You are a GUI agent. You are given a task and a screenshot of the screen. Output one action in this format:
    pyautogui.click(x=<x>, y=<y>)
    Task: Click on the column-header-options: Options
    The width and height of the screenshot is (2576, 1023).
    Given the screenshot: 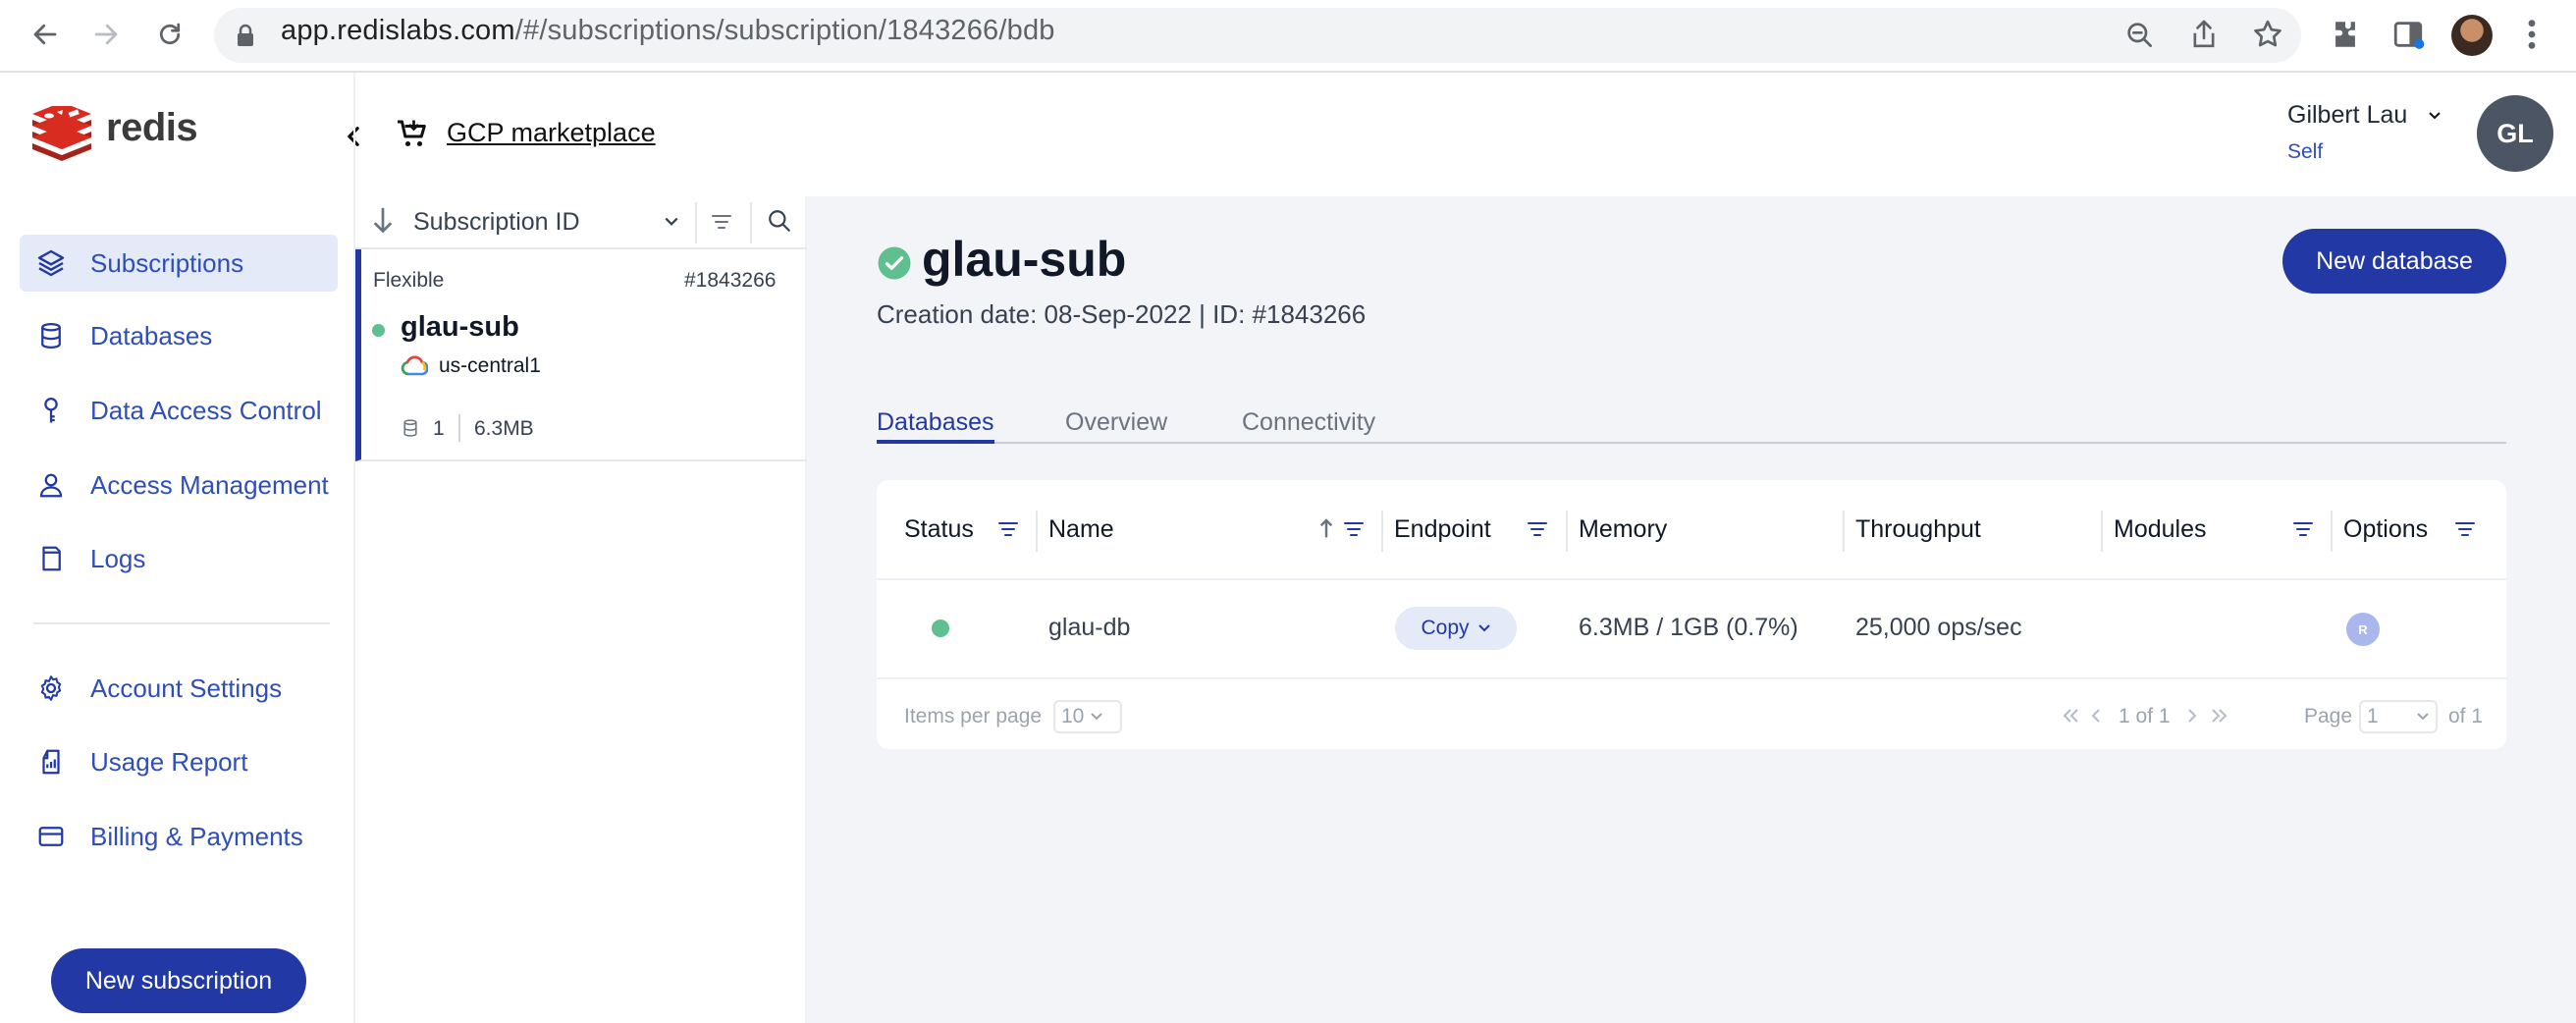 What is the action you would take?
    pyautogui.click(x=2385, y=530)
    